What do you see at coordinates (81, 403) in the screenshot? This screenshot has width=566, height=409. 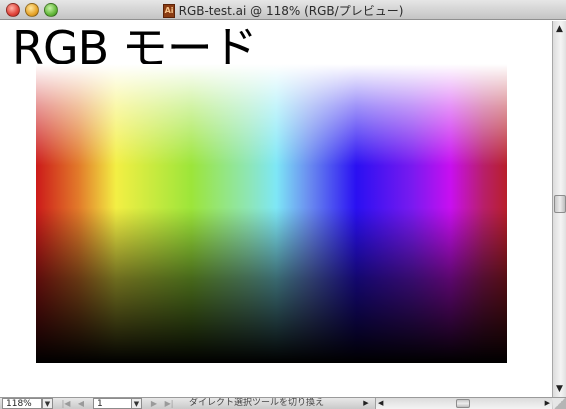 I see `previous-artboard-icon: ◀` at bounding box center [81, 403].